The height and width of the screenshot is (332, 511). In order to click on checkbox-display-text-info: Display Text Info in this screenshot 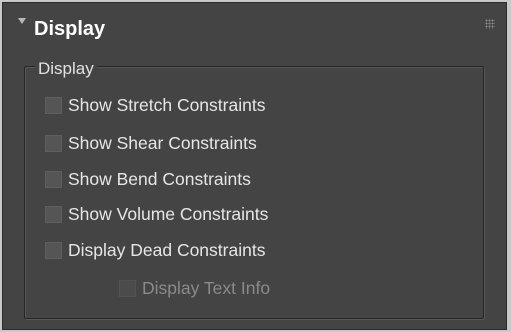, I will do `click(194, 288)`.